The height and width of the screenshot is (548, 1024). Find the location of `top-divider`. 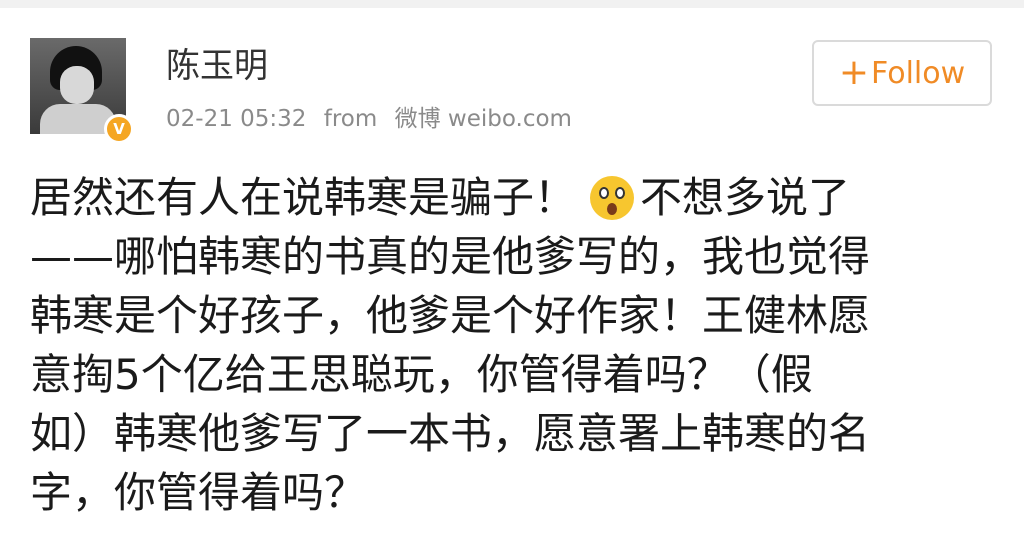

top-divider is located at coordinates (512, 4).